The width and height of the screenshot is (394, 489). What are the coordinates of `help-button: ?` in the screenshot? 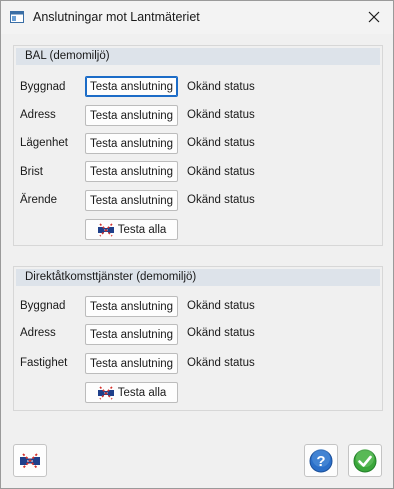 It's located at (321, 460).